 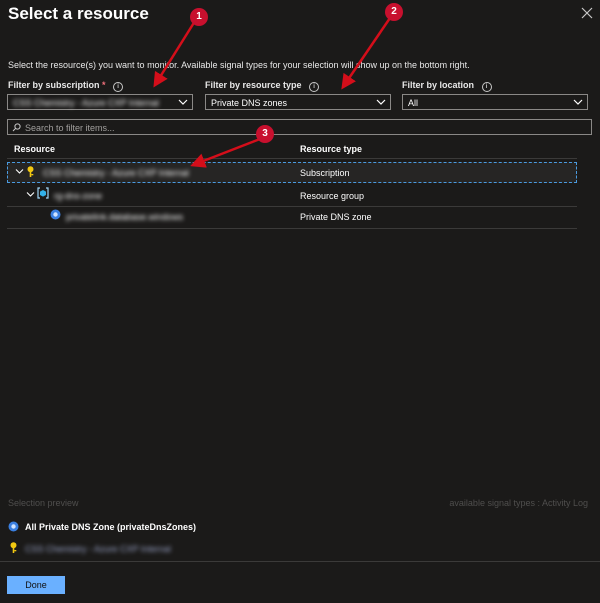 What do you see at coordinates (13, 526) in the screenshot?
I see `dns-zone-icon` at bounding box center [13, 526].